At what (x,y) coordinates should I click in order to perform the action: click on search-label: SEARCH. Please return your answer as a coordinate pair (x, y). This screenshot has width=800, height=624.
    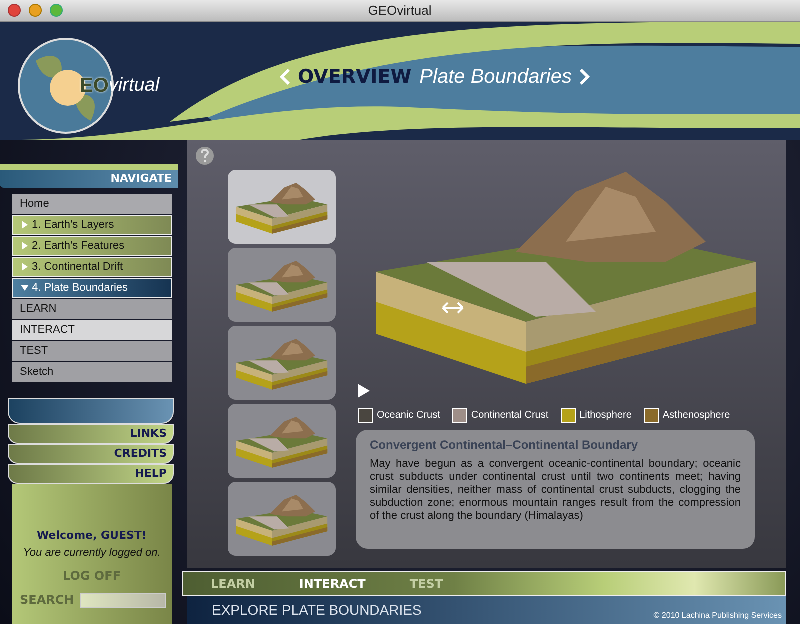
    Looking at the image, I should click on (47, 600).